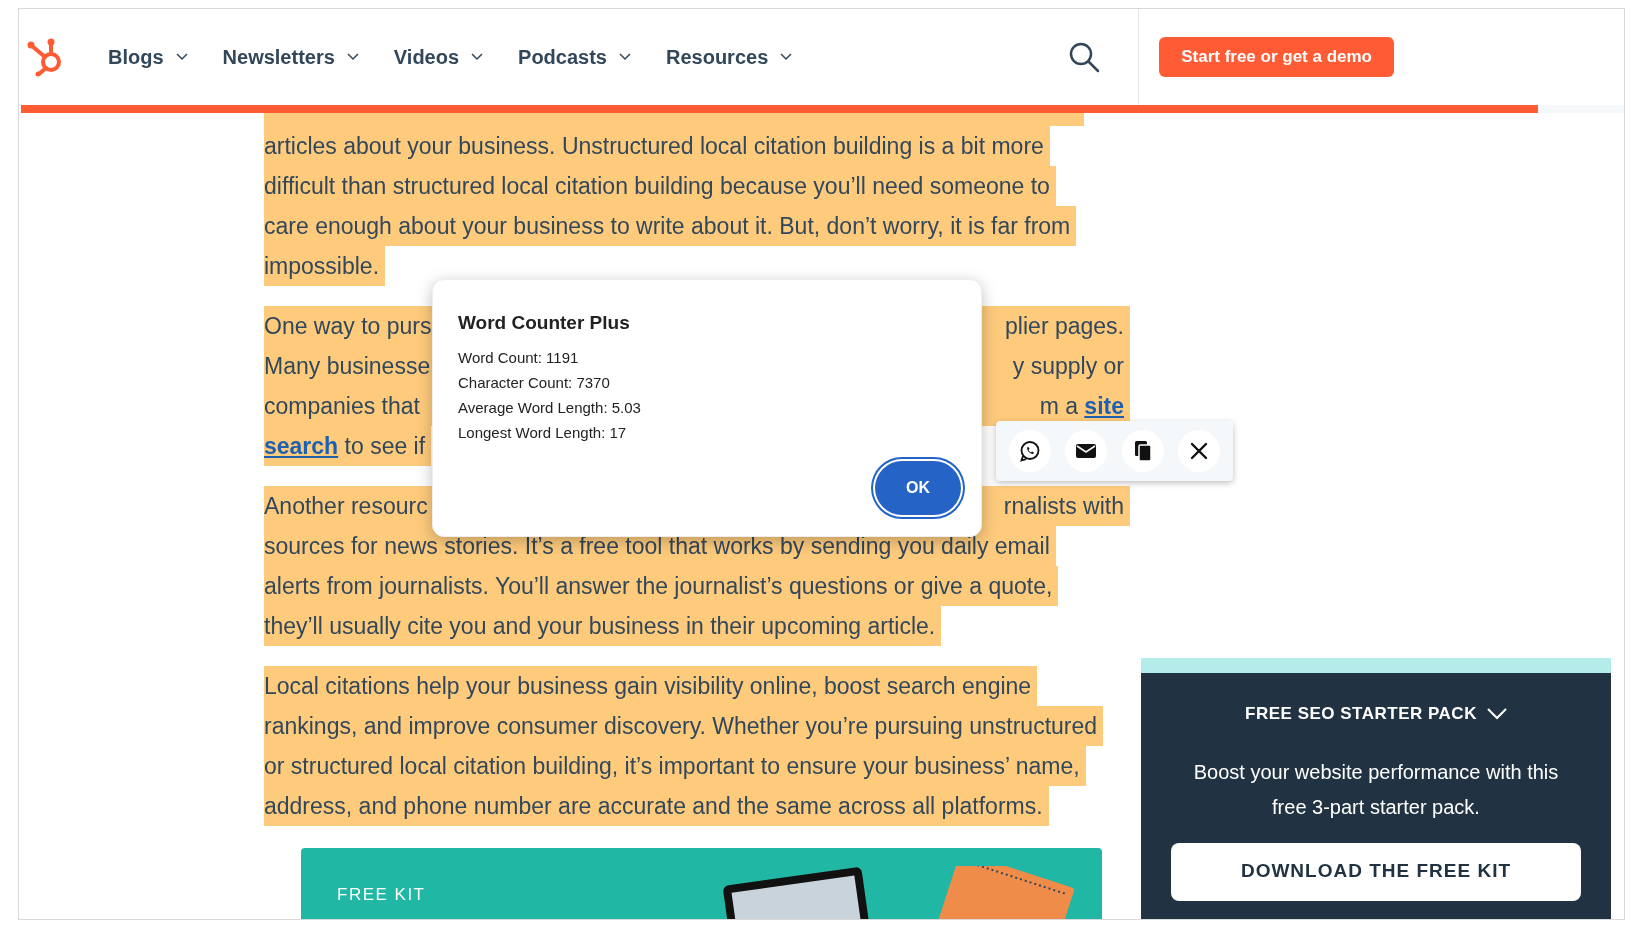  Describe the element at coordinates (1142, 451) in the screenshot. I see `copy-button` at that location.